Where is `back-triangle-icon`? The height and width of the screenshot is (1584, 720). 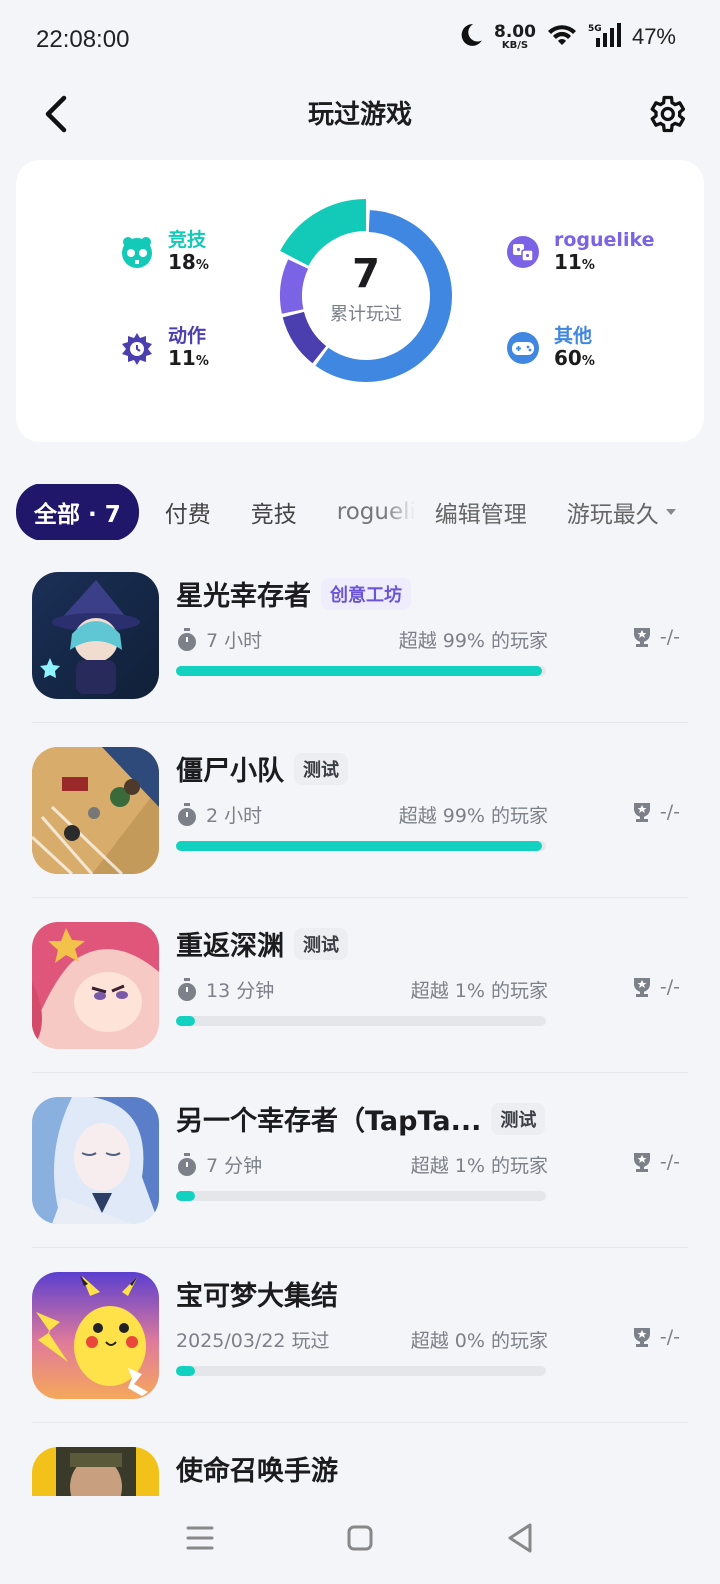
back-triangle-icon is located at coordinates (520, 1538).